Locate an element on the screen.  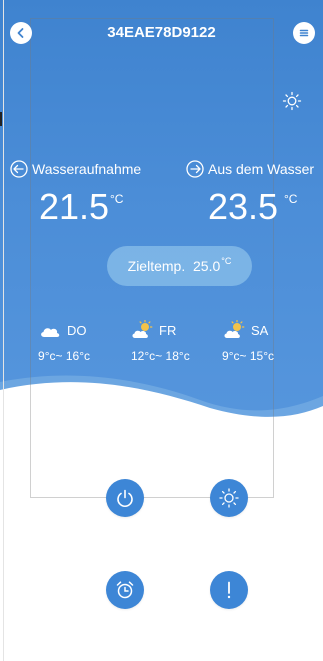
water-out-unit: °C is located at coordinates (291, 199).